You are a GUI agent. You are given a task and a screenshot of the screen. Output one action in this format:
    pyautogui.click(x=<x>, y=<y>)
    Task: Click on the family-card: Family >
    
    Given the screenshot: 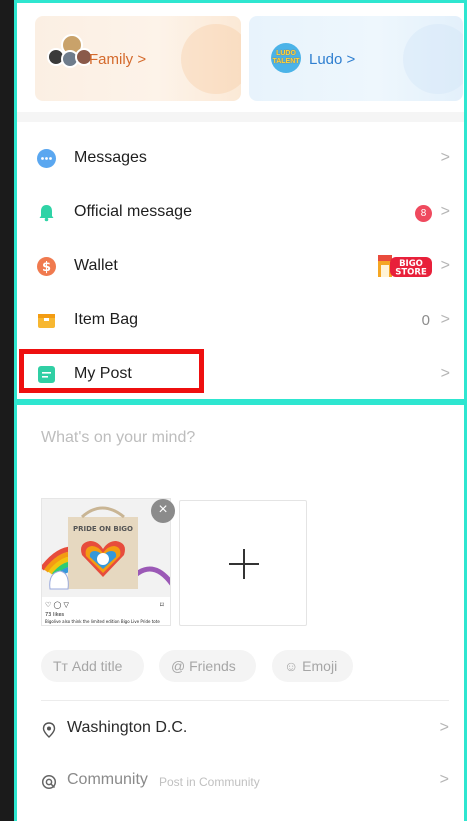 What is the action you would take?
    pyautogui.click(x=138, y=58)
    